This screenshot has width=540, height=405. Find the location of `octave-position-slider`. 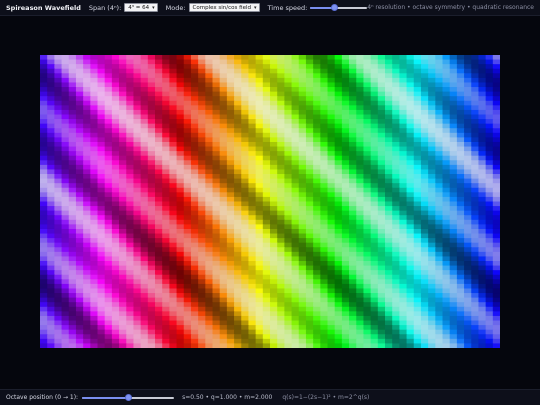

octave-position-slider is located at coordinates (128, 397).